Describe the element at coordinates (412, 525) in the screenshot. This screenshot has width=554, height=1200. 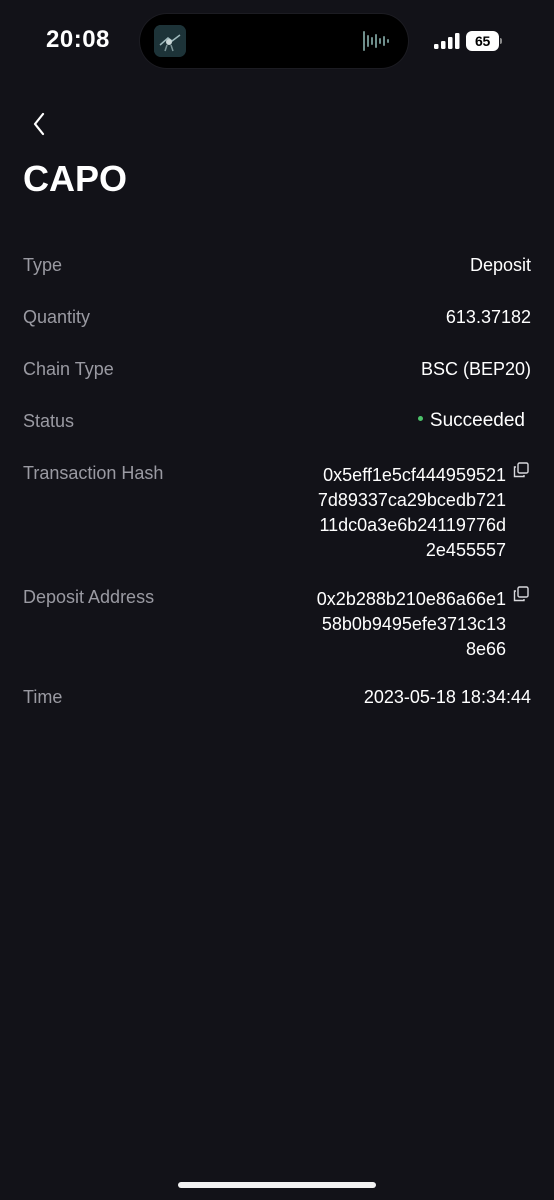
I see `transaction-hash-line: 11dc0a3e6b24119776d` at that location.